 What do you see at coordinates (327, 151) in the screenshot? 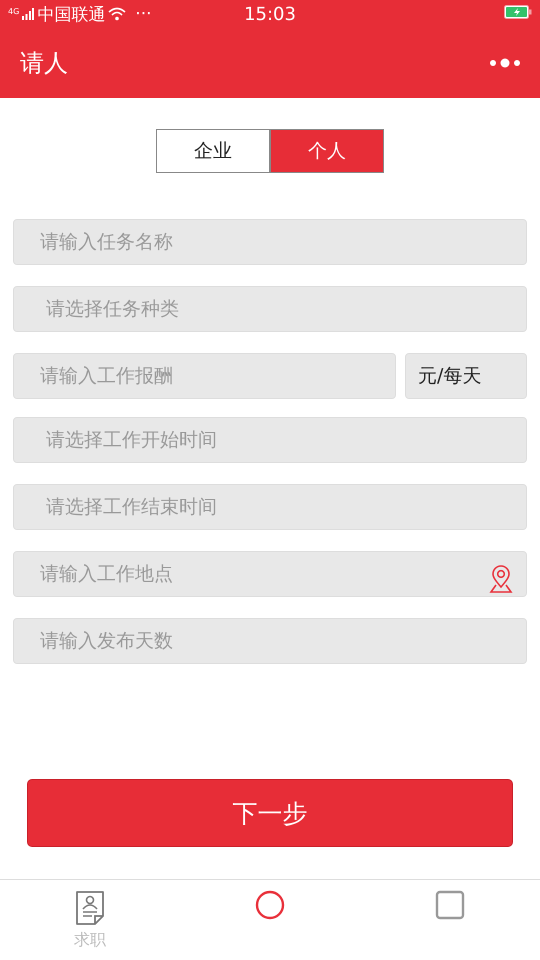
I see `segment-tab: 个人` at bounding box center [327, 151].